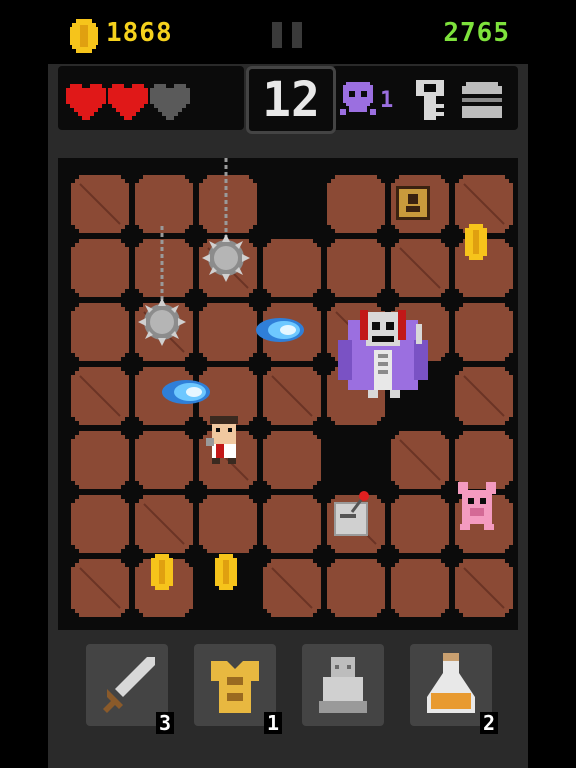 The width and height of the screenshot is (576, 768). What do you see at coordinates (139, 33) in the screenshot?
I see `gold-counter: 1868` at bounding box center [139, 33].